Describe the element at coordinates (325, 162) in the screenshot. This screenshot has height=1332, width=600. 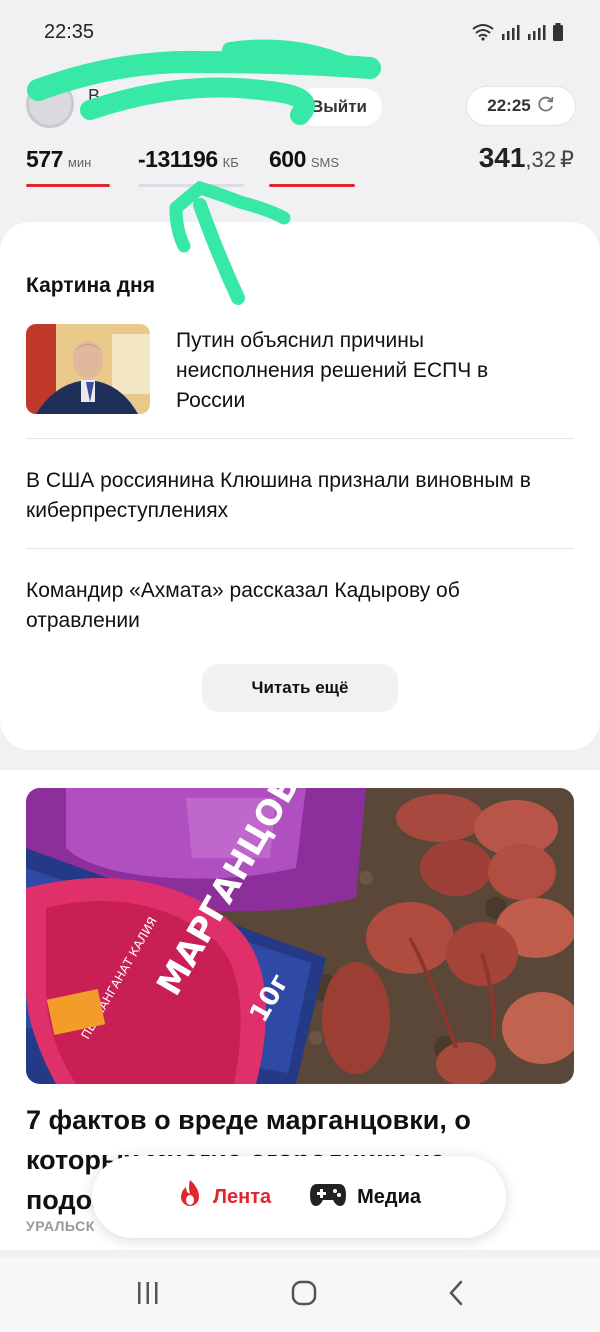
I see `sms-unit: SMS` at that location.